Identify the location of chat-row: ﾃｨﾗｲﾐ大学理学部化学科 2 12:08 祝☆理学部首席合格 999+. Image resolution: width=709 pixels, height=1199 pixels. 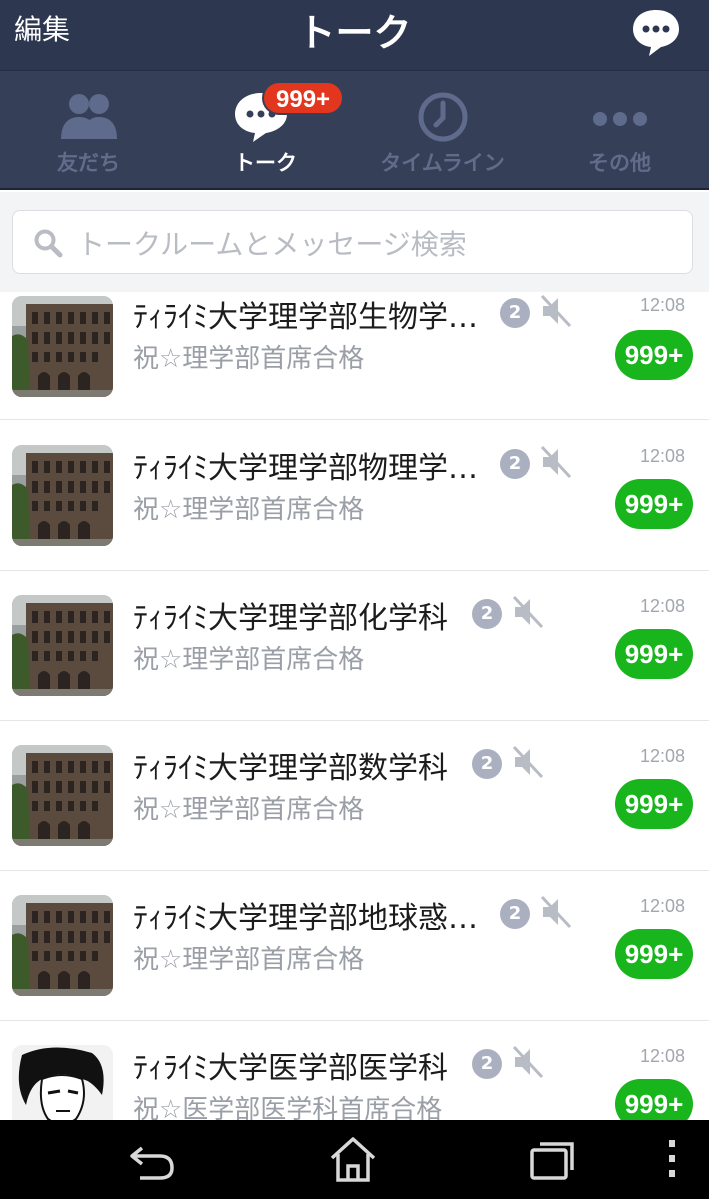
(354, 646).